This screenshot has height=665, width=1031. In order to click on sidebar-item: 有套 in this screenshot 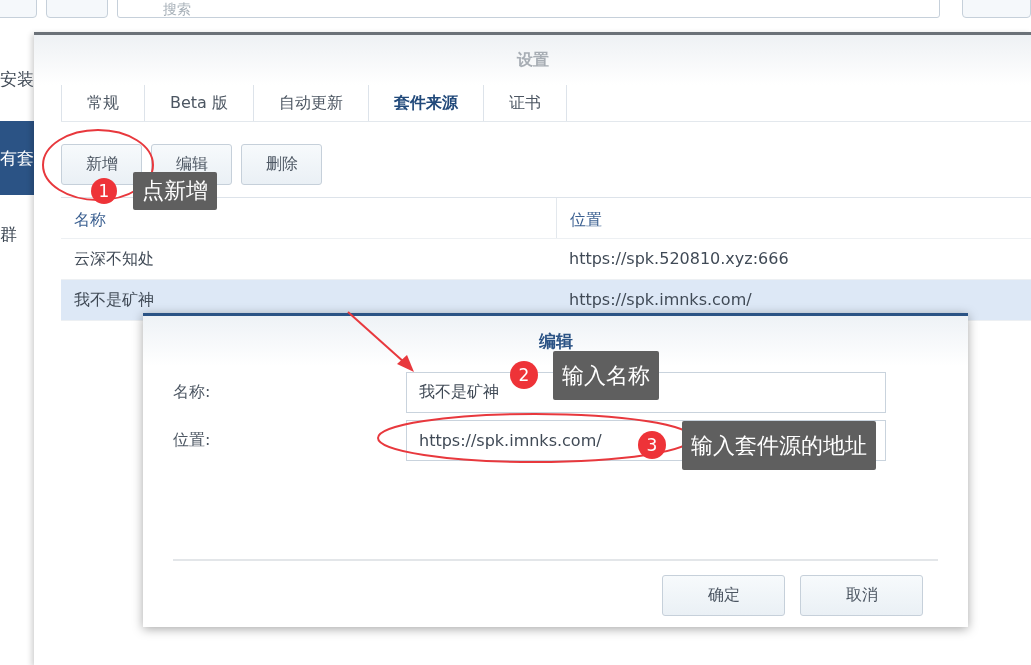, I will do `click(17, 158)`.